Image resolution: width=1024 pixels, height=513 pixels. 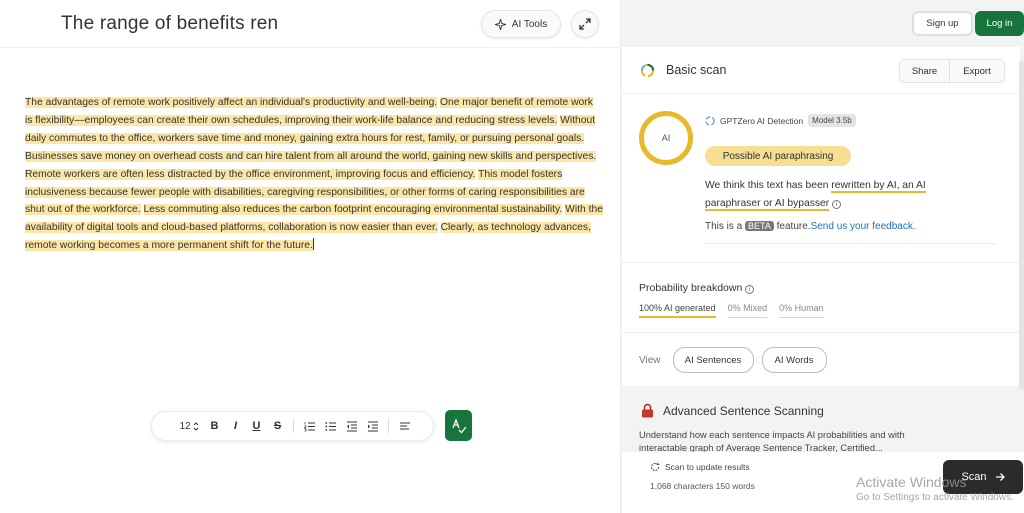 I want to click on numbered-list-button, so click(x=309, y=426).